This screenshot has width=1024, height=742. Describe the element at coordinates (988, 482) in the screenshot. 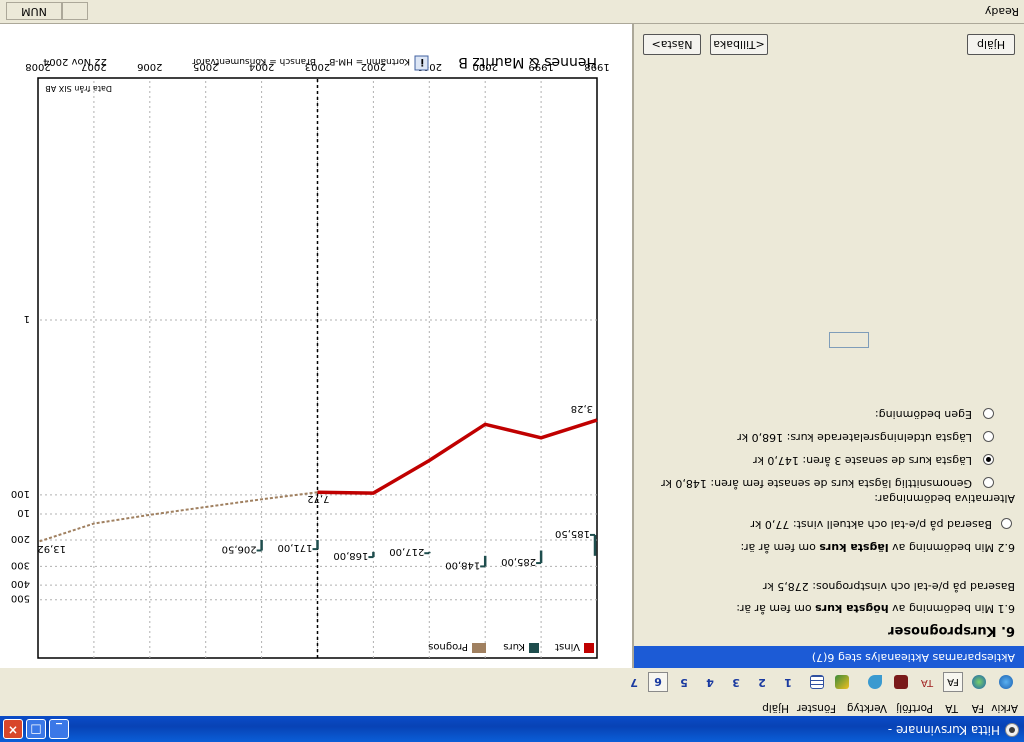

I see `radio-avg` at that location.